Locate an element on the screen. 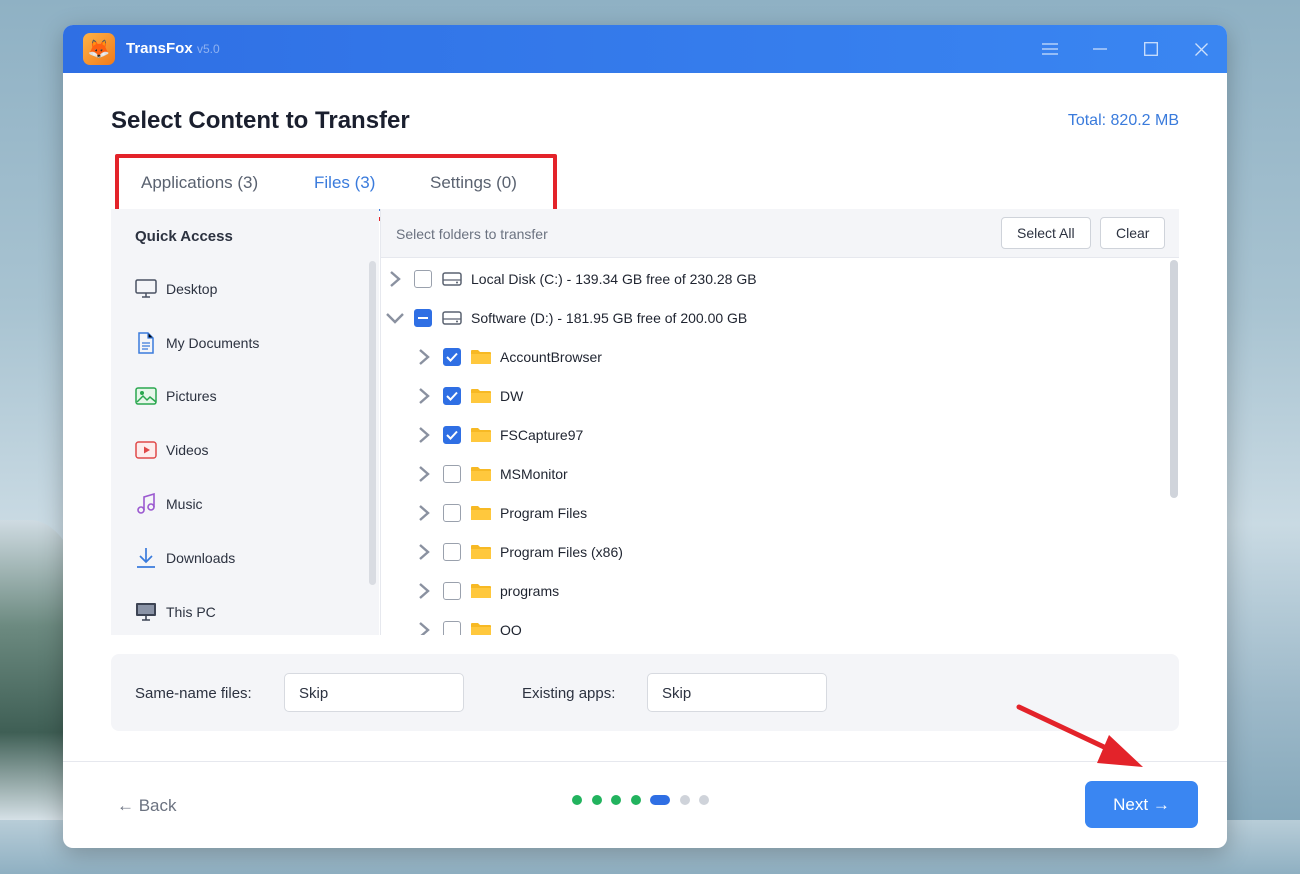 The height and width of the screenshot is (874, 1300). tree-row-folder: MSMonitor is located at coordinates (490, 474).